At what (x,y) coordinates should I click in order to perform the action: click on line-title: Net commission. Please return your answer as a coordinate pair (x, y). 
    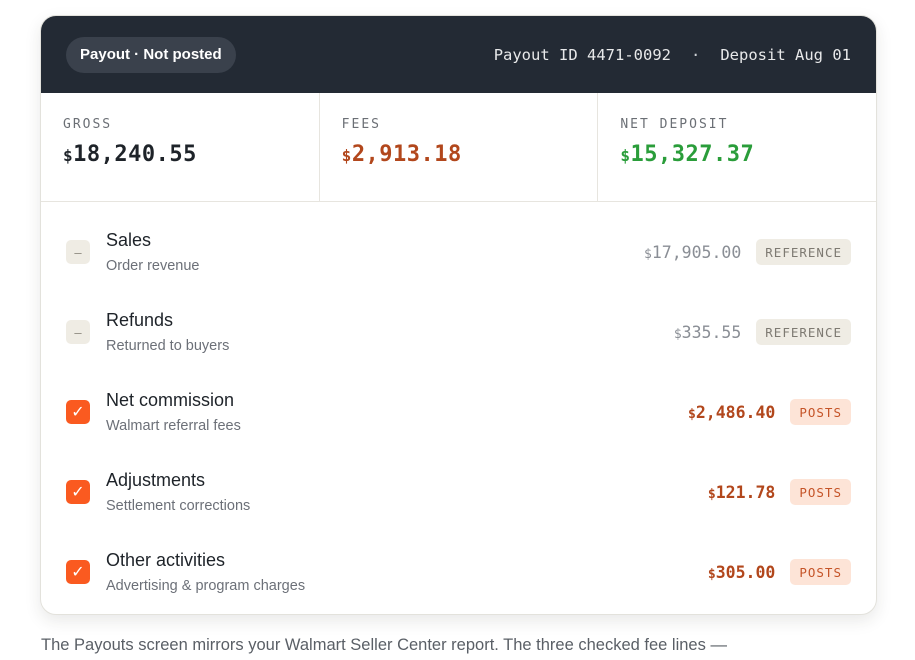
    Looking at the image, I should click on (170, 400).